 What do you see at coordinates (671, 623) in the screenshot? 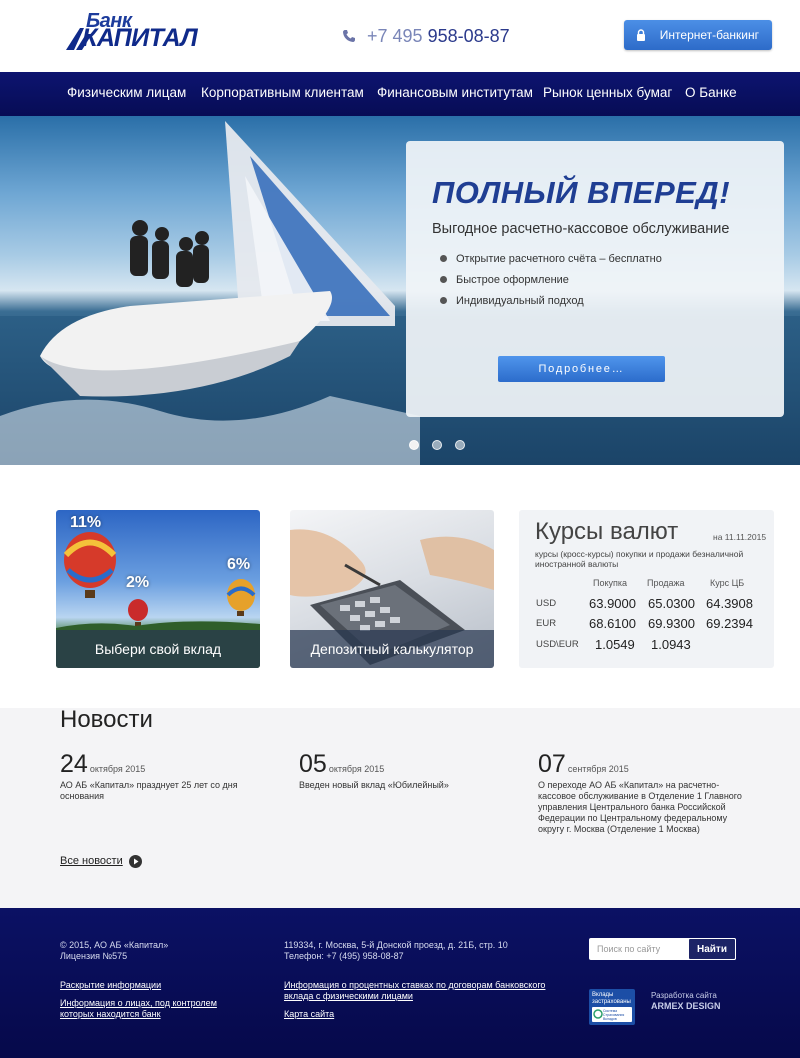
I see `rates-sell: 69.9300` at bounding box center [671, 623].